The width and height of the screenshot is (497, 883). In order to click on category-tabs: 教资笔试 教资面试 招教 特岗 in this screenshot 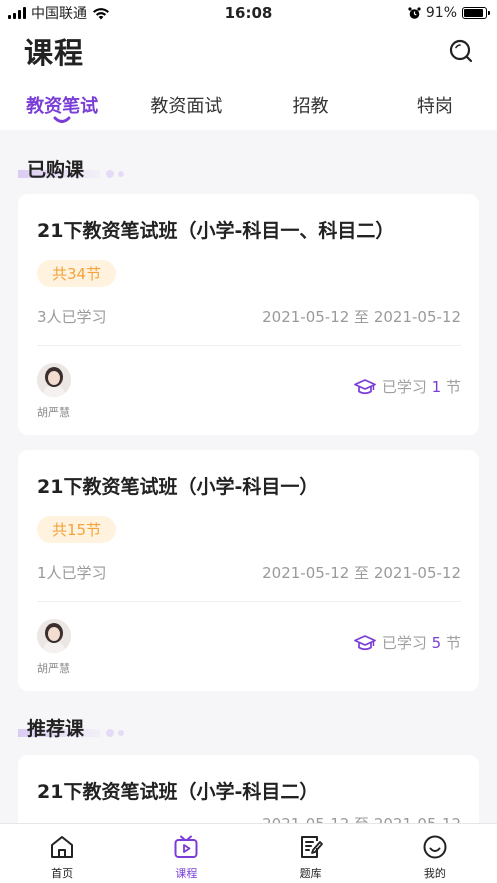, I will do `click(248, 103)`.